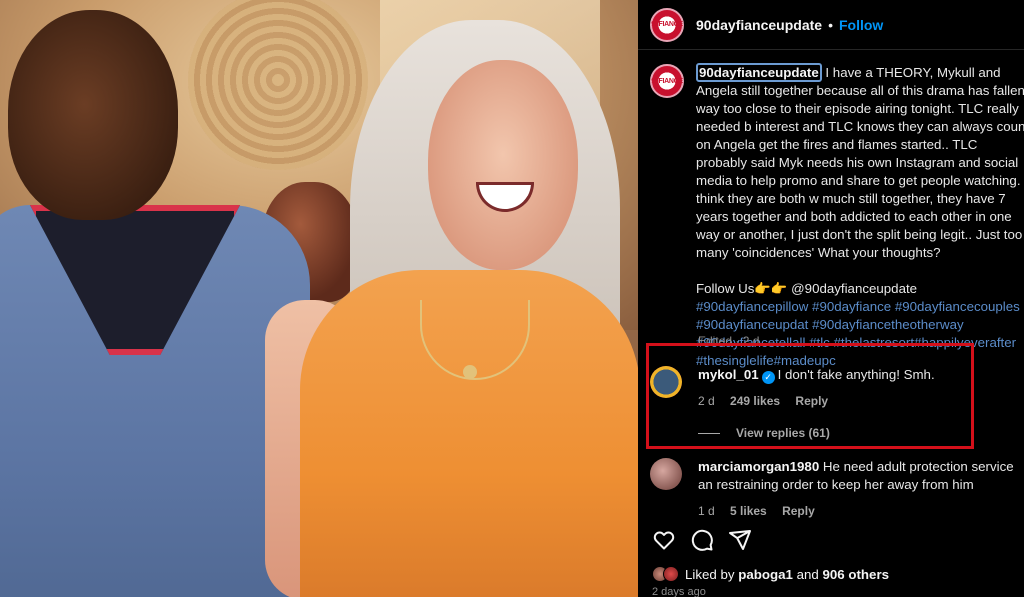 The height and width of the screenshot is (597, 1024). I want to click on liked-by-row: Liked by paboga1 and 906 others, so click(770, 574).